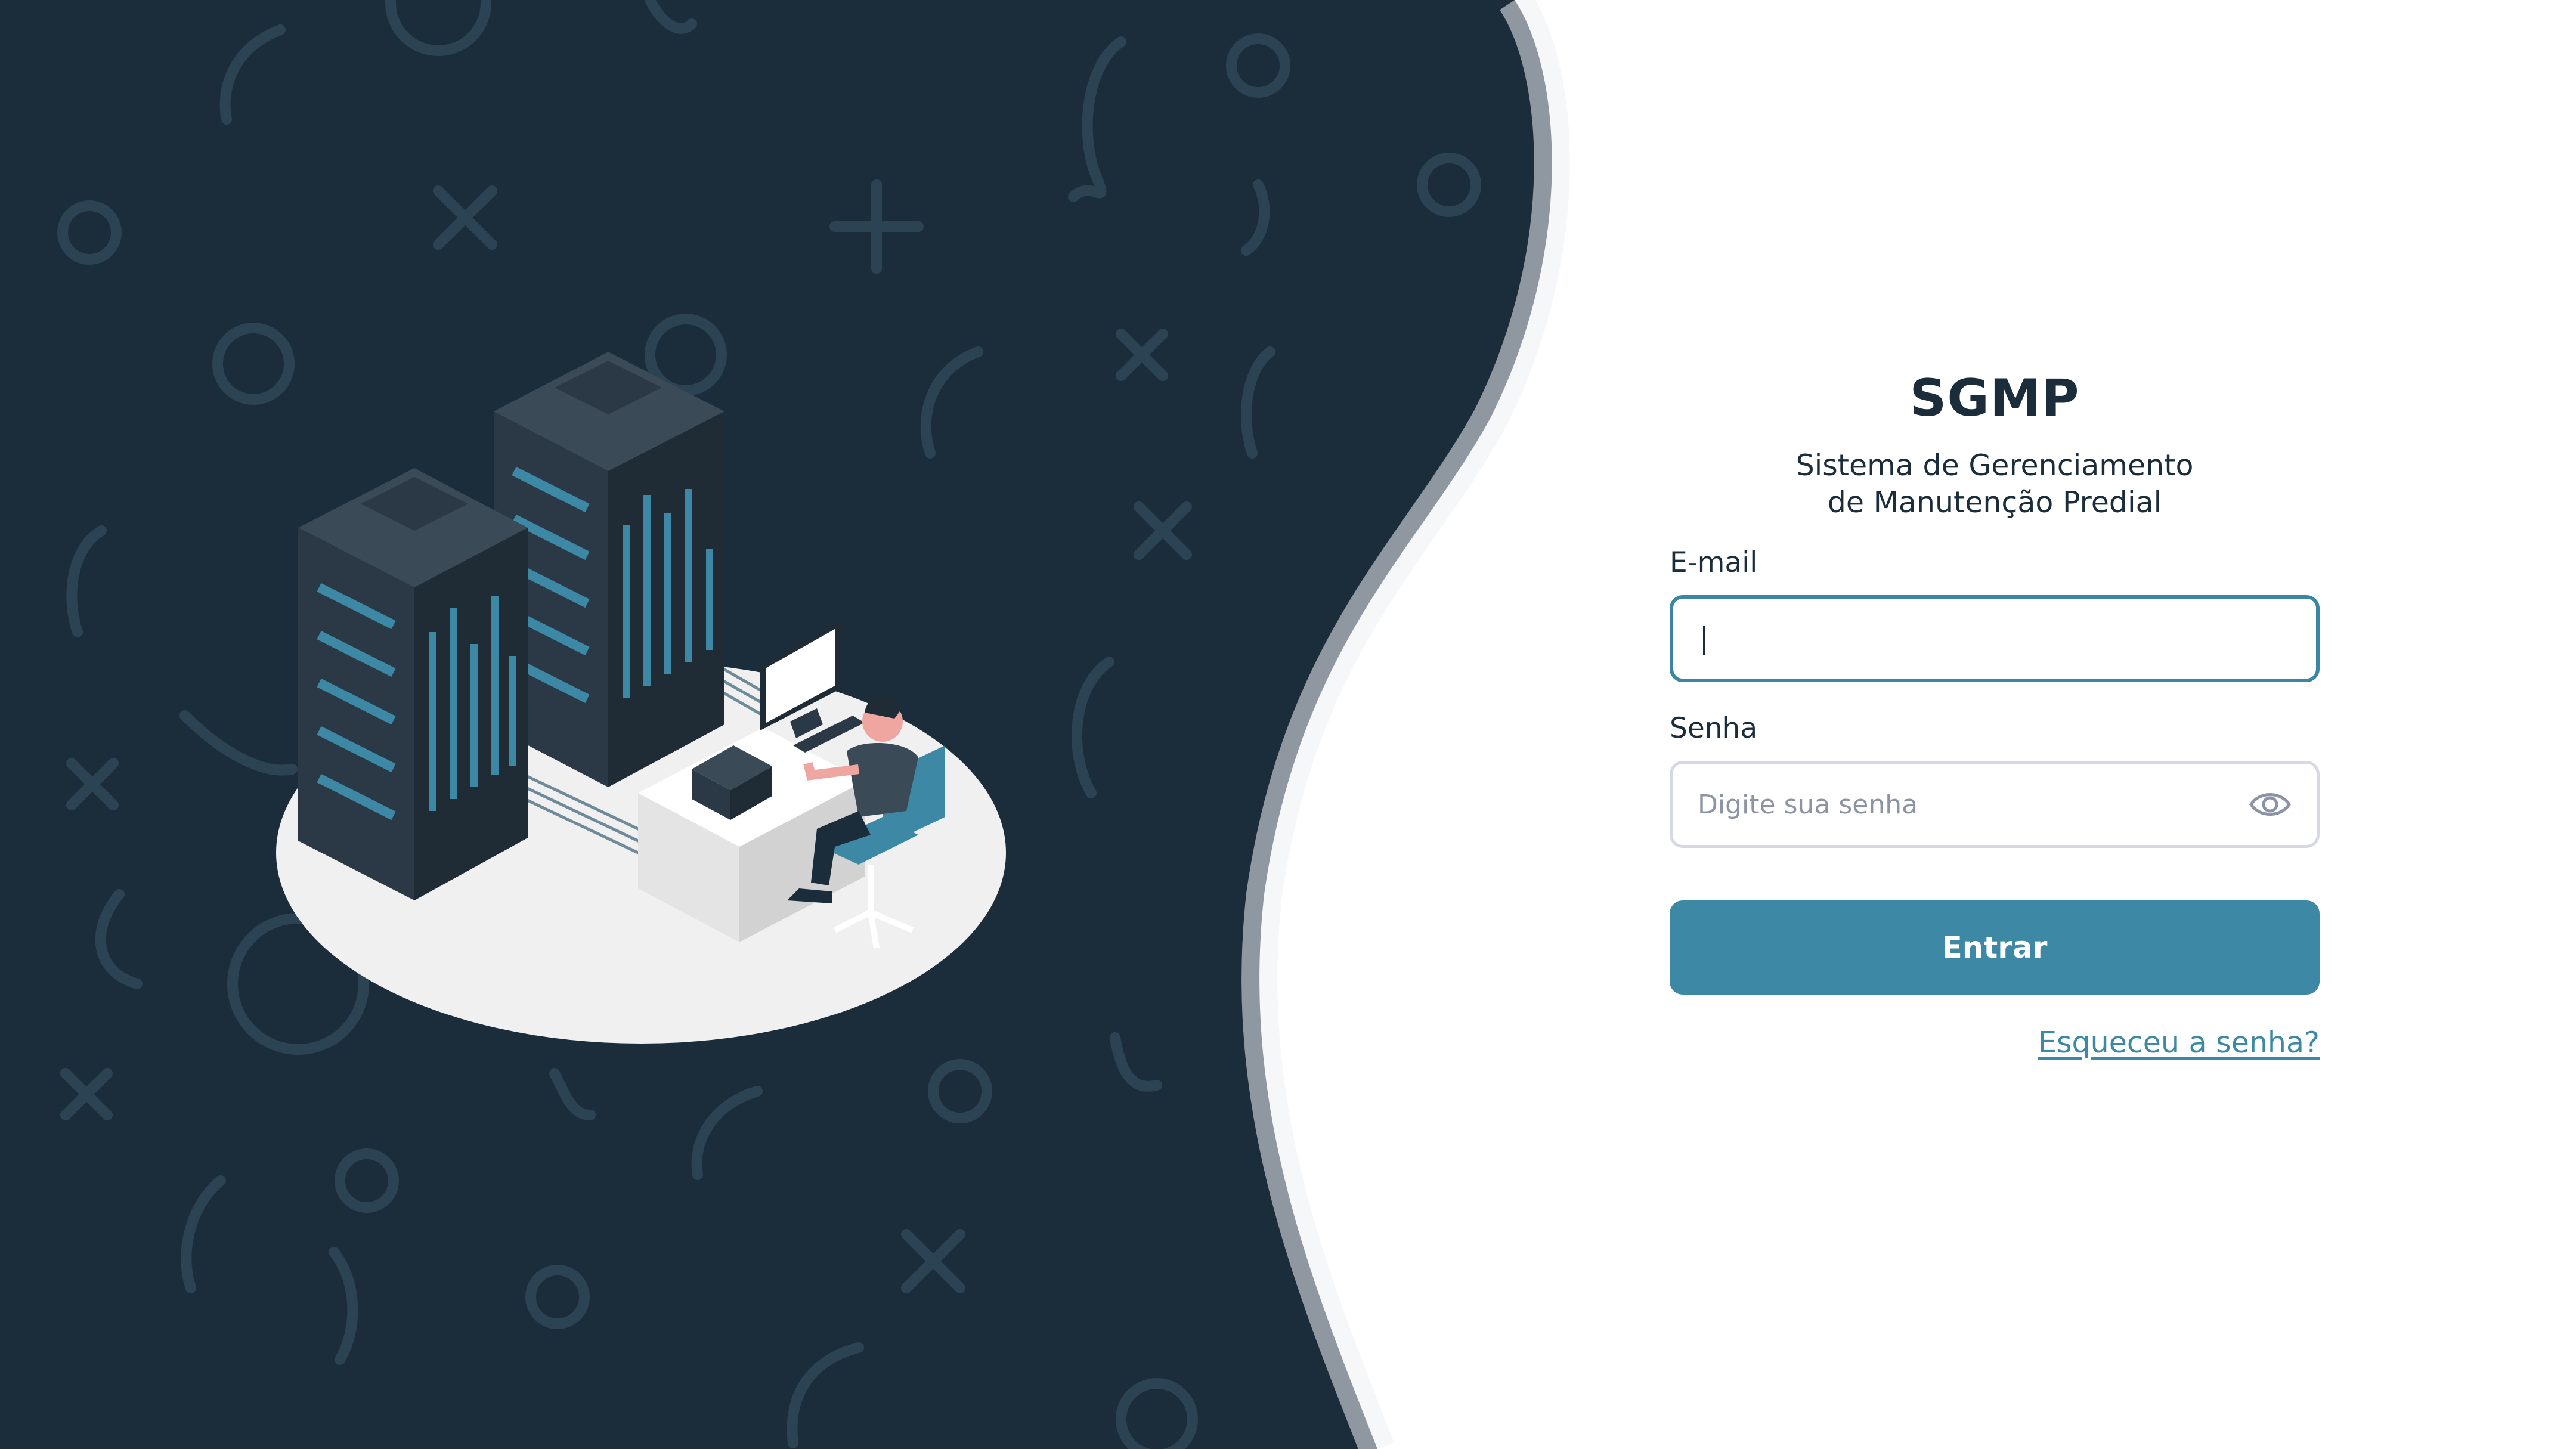  I want to click on email-label: E-mail, so click(1714, 562).